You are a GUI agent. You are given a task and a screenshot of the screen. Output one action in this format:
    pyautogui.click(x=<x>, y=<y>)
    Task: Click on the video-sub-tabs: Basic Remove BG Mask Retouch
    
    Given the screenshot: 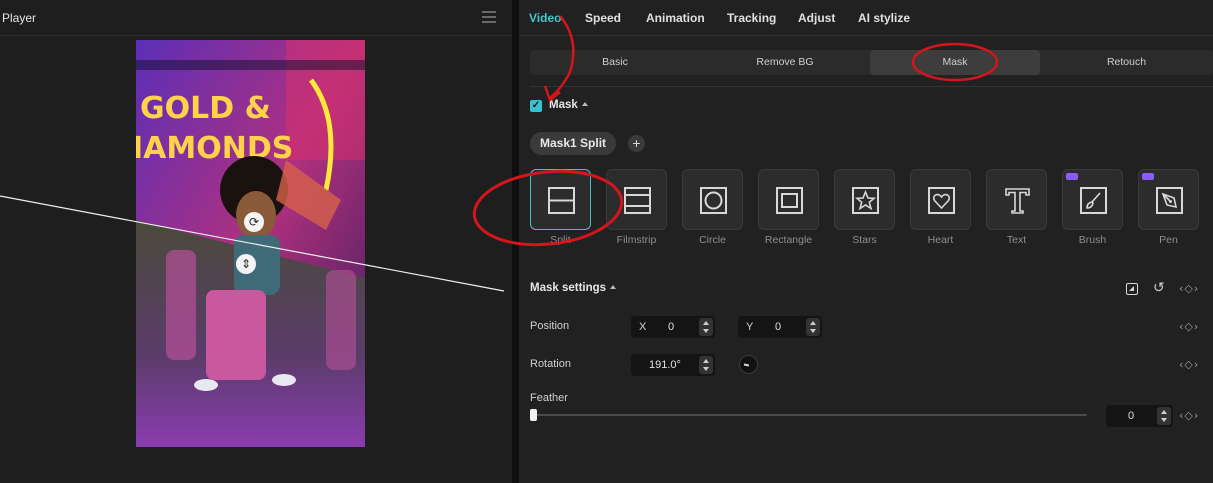 What is the action you would take?
    pyautogui.click(x=871, y=62)
    